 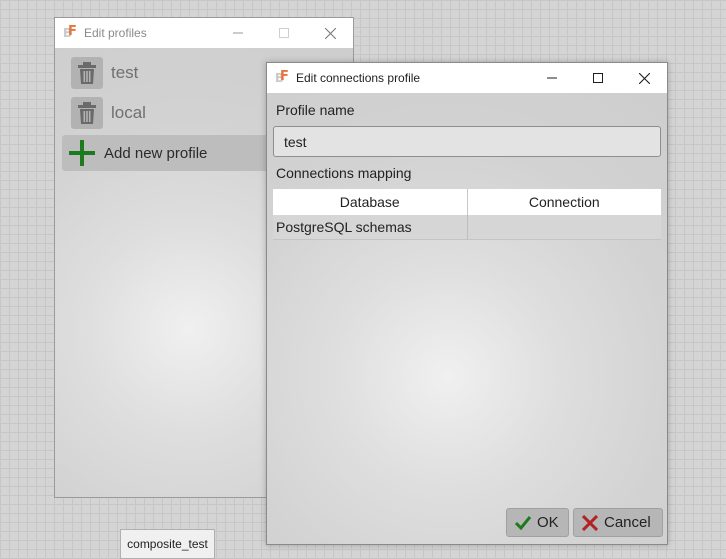 What do you see at coordinates (564, 202) in the screenshot?
I see `column-header-connection: Connection` at bounding box center [564, 202].